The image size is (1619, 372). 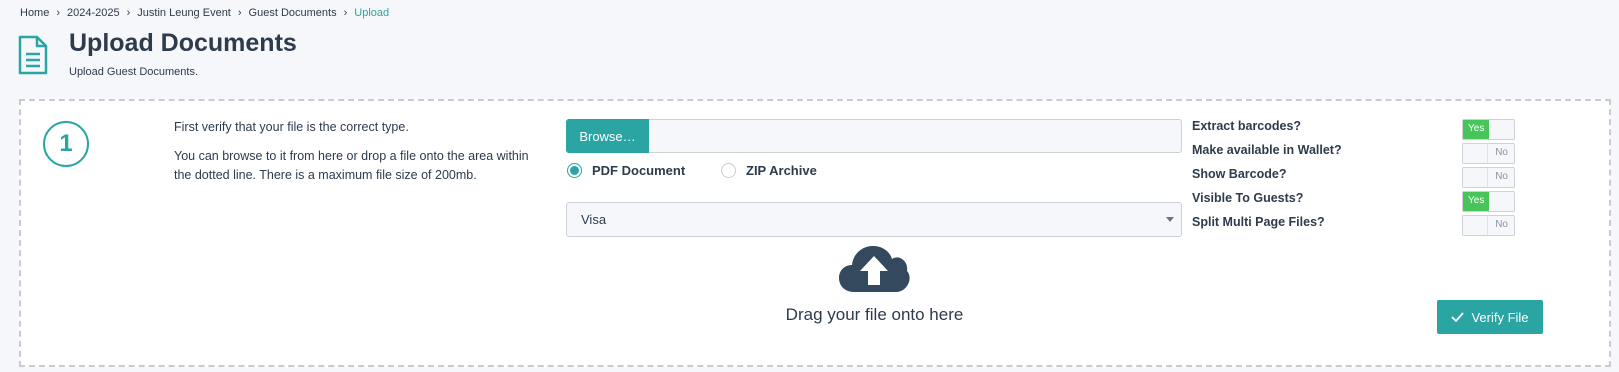 What do you see at coordinates (34, 13) in the screenshot?
I see `breadcrumb-home: Home` at bounding box center [34, 13].